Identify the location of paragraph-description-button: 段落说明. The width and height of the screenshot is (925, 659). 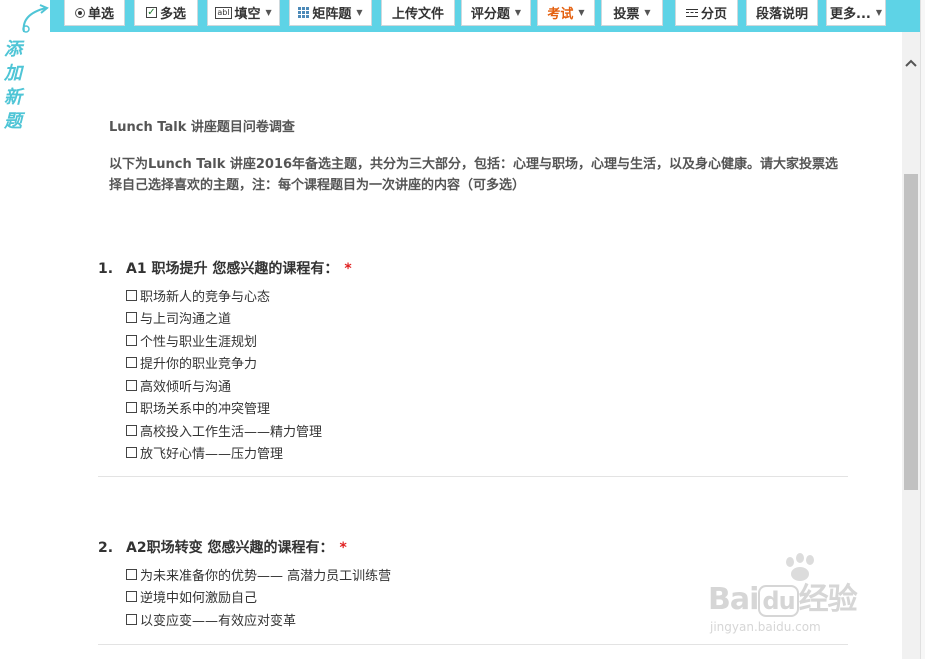
(782, 13).